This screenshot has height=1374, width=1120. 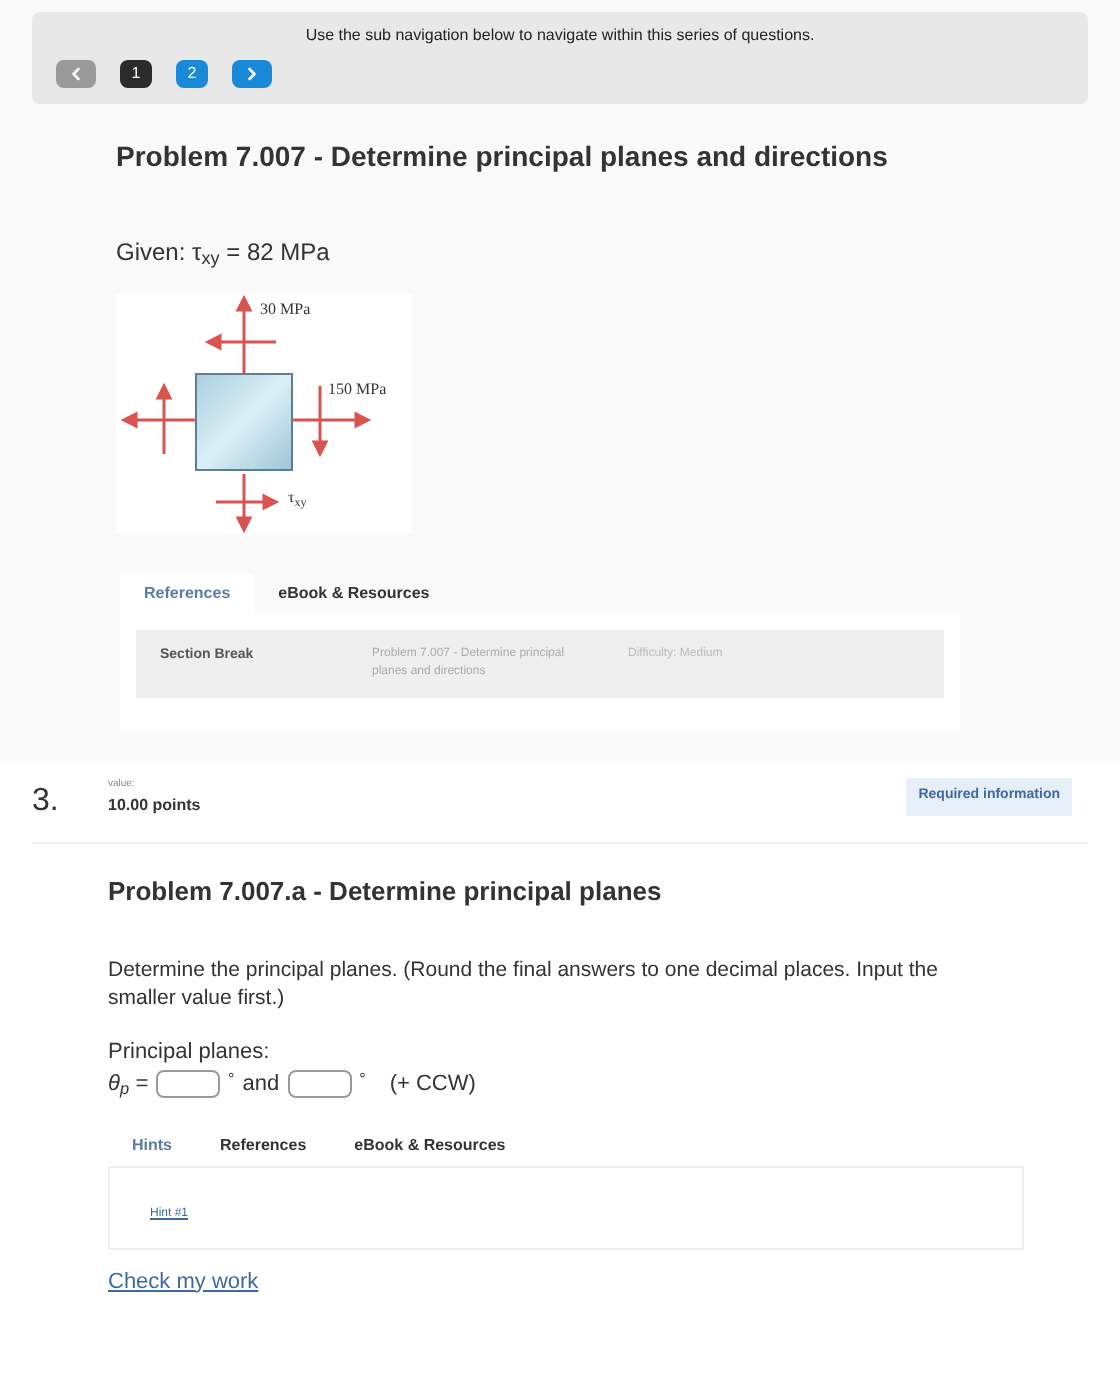 I want to click on stress-label: τ$_{xy}$, so click(x=297, y=498).